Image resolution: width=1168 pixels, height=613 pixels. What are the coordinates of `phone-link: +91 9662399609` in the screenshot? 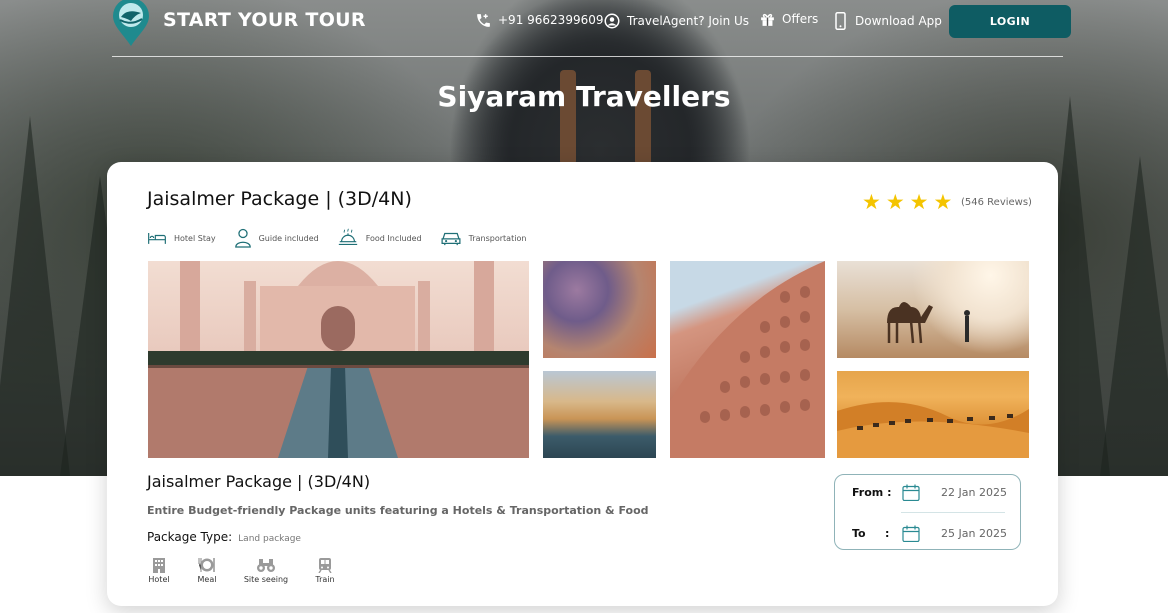 It's located at (539, 20).